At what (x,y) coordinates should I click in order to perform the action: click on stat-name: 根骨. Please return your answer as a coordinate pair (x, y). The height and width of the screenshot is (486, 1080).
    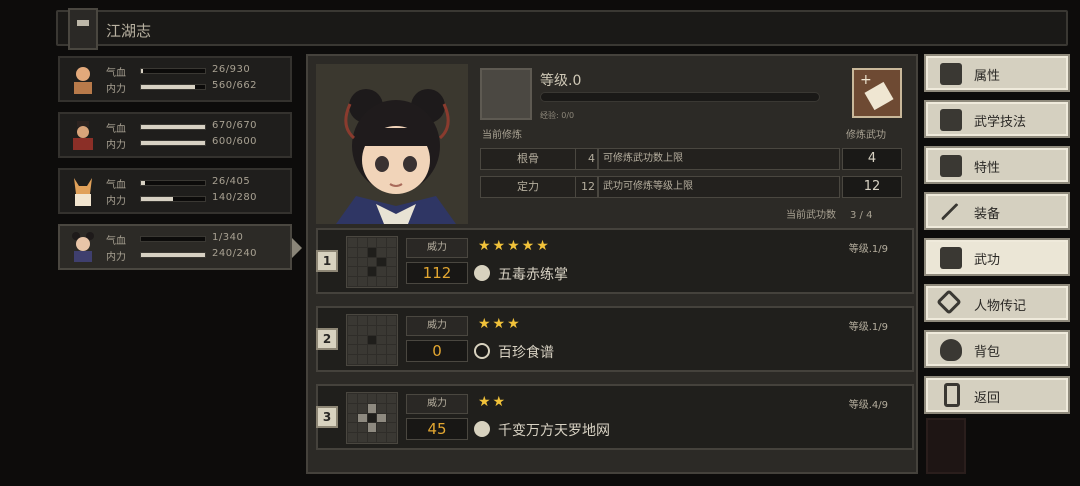
    Looking at the image, I should click on (528, 159).